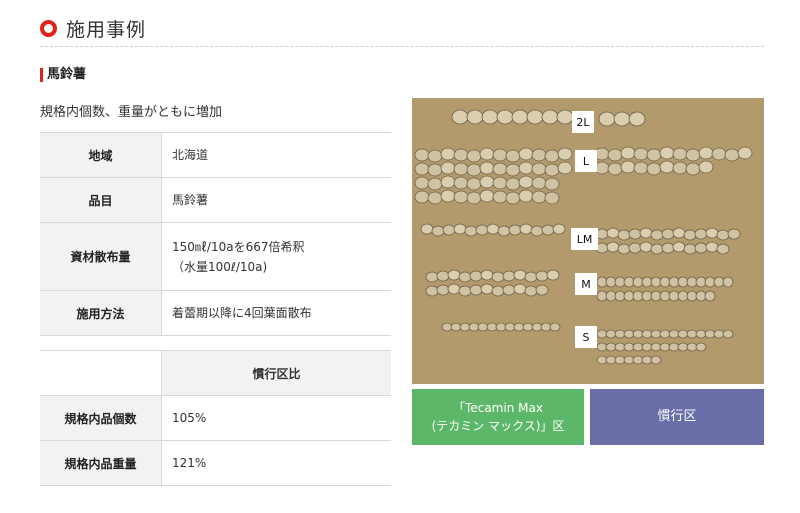  What do you see at coordinates (276, 256) in the screenshot?
I see `row-value: 150㎖/10aを667倍希釈 （水量100ℓ/10a)` at bounding box center [276, 256].